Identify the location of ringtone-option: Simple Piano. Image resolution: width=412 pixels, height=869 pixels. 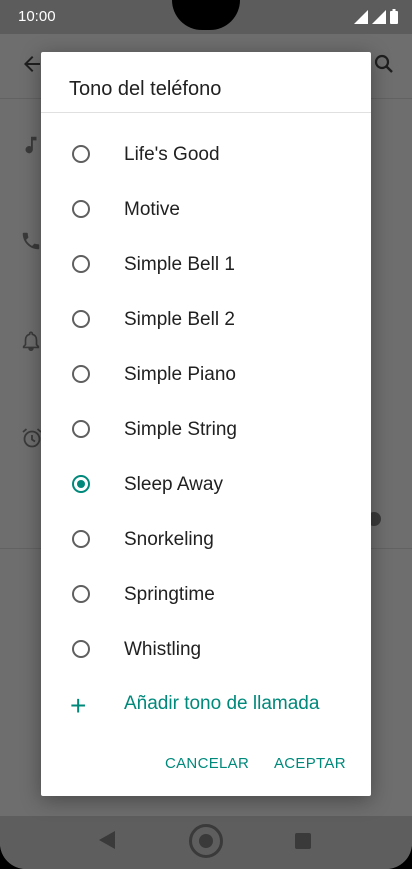
(206, 375).